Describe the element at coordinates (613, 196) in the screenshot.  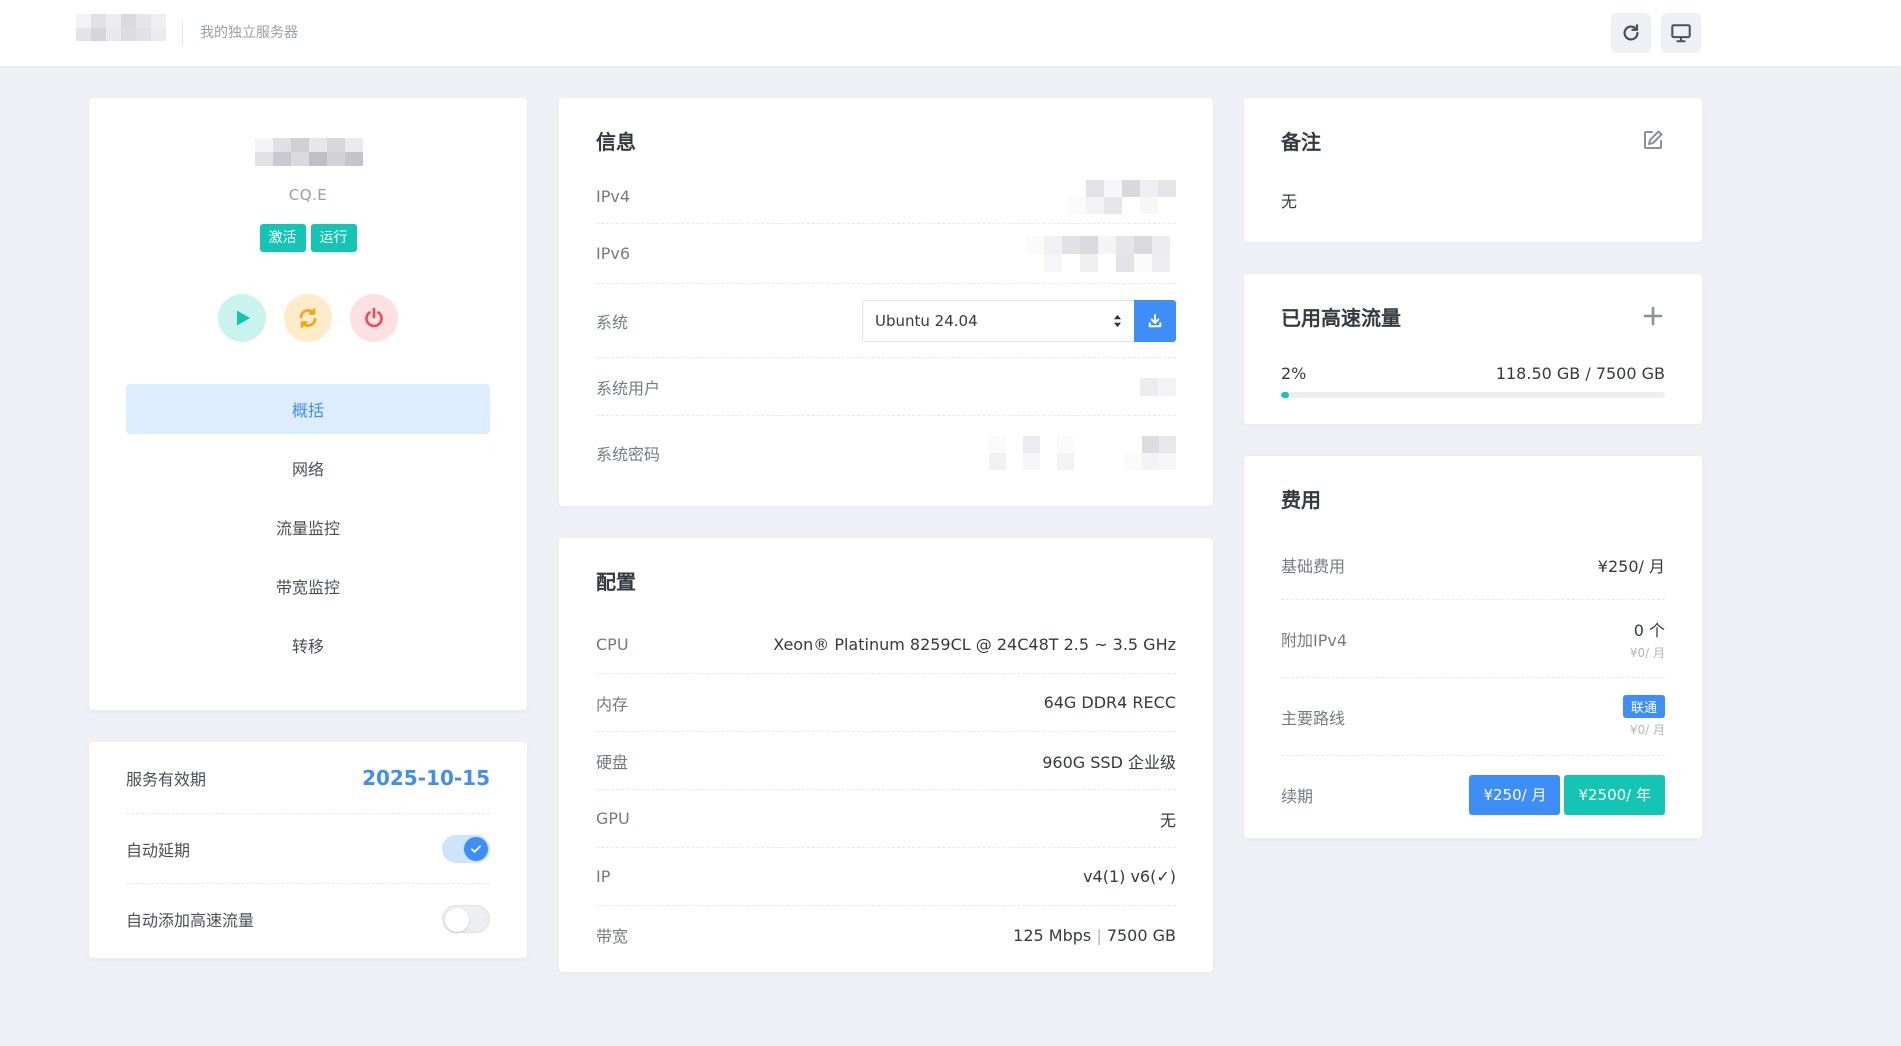
I see `ipv4-label: IPv4` at that location.